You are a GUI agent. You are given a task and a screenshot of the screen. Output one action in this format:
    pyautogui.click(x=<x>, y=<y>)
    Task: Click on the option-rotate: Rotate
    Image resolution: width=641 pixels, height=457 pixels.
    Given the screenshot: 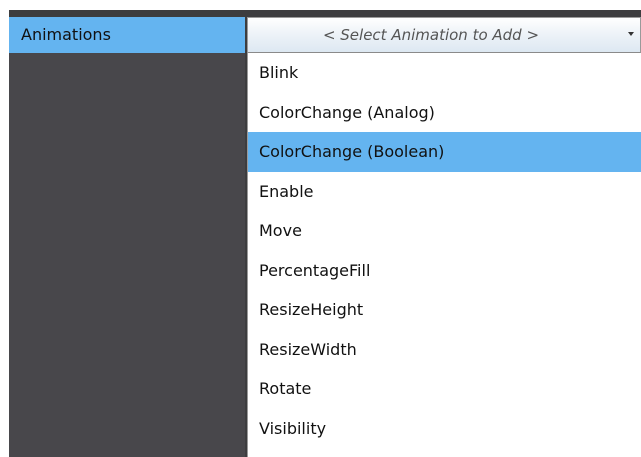 What is the action you would take?
    pyautogui.click(x=444, y=389)
    